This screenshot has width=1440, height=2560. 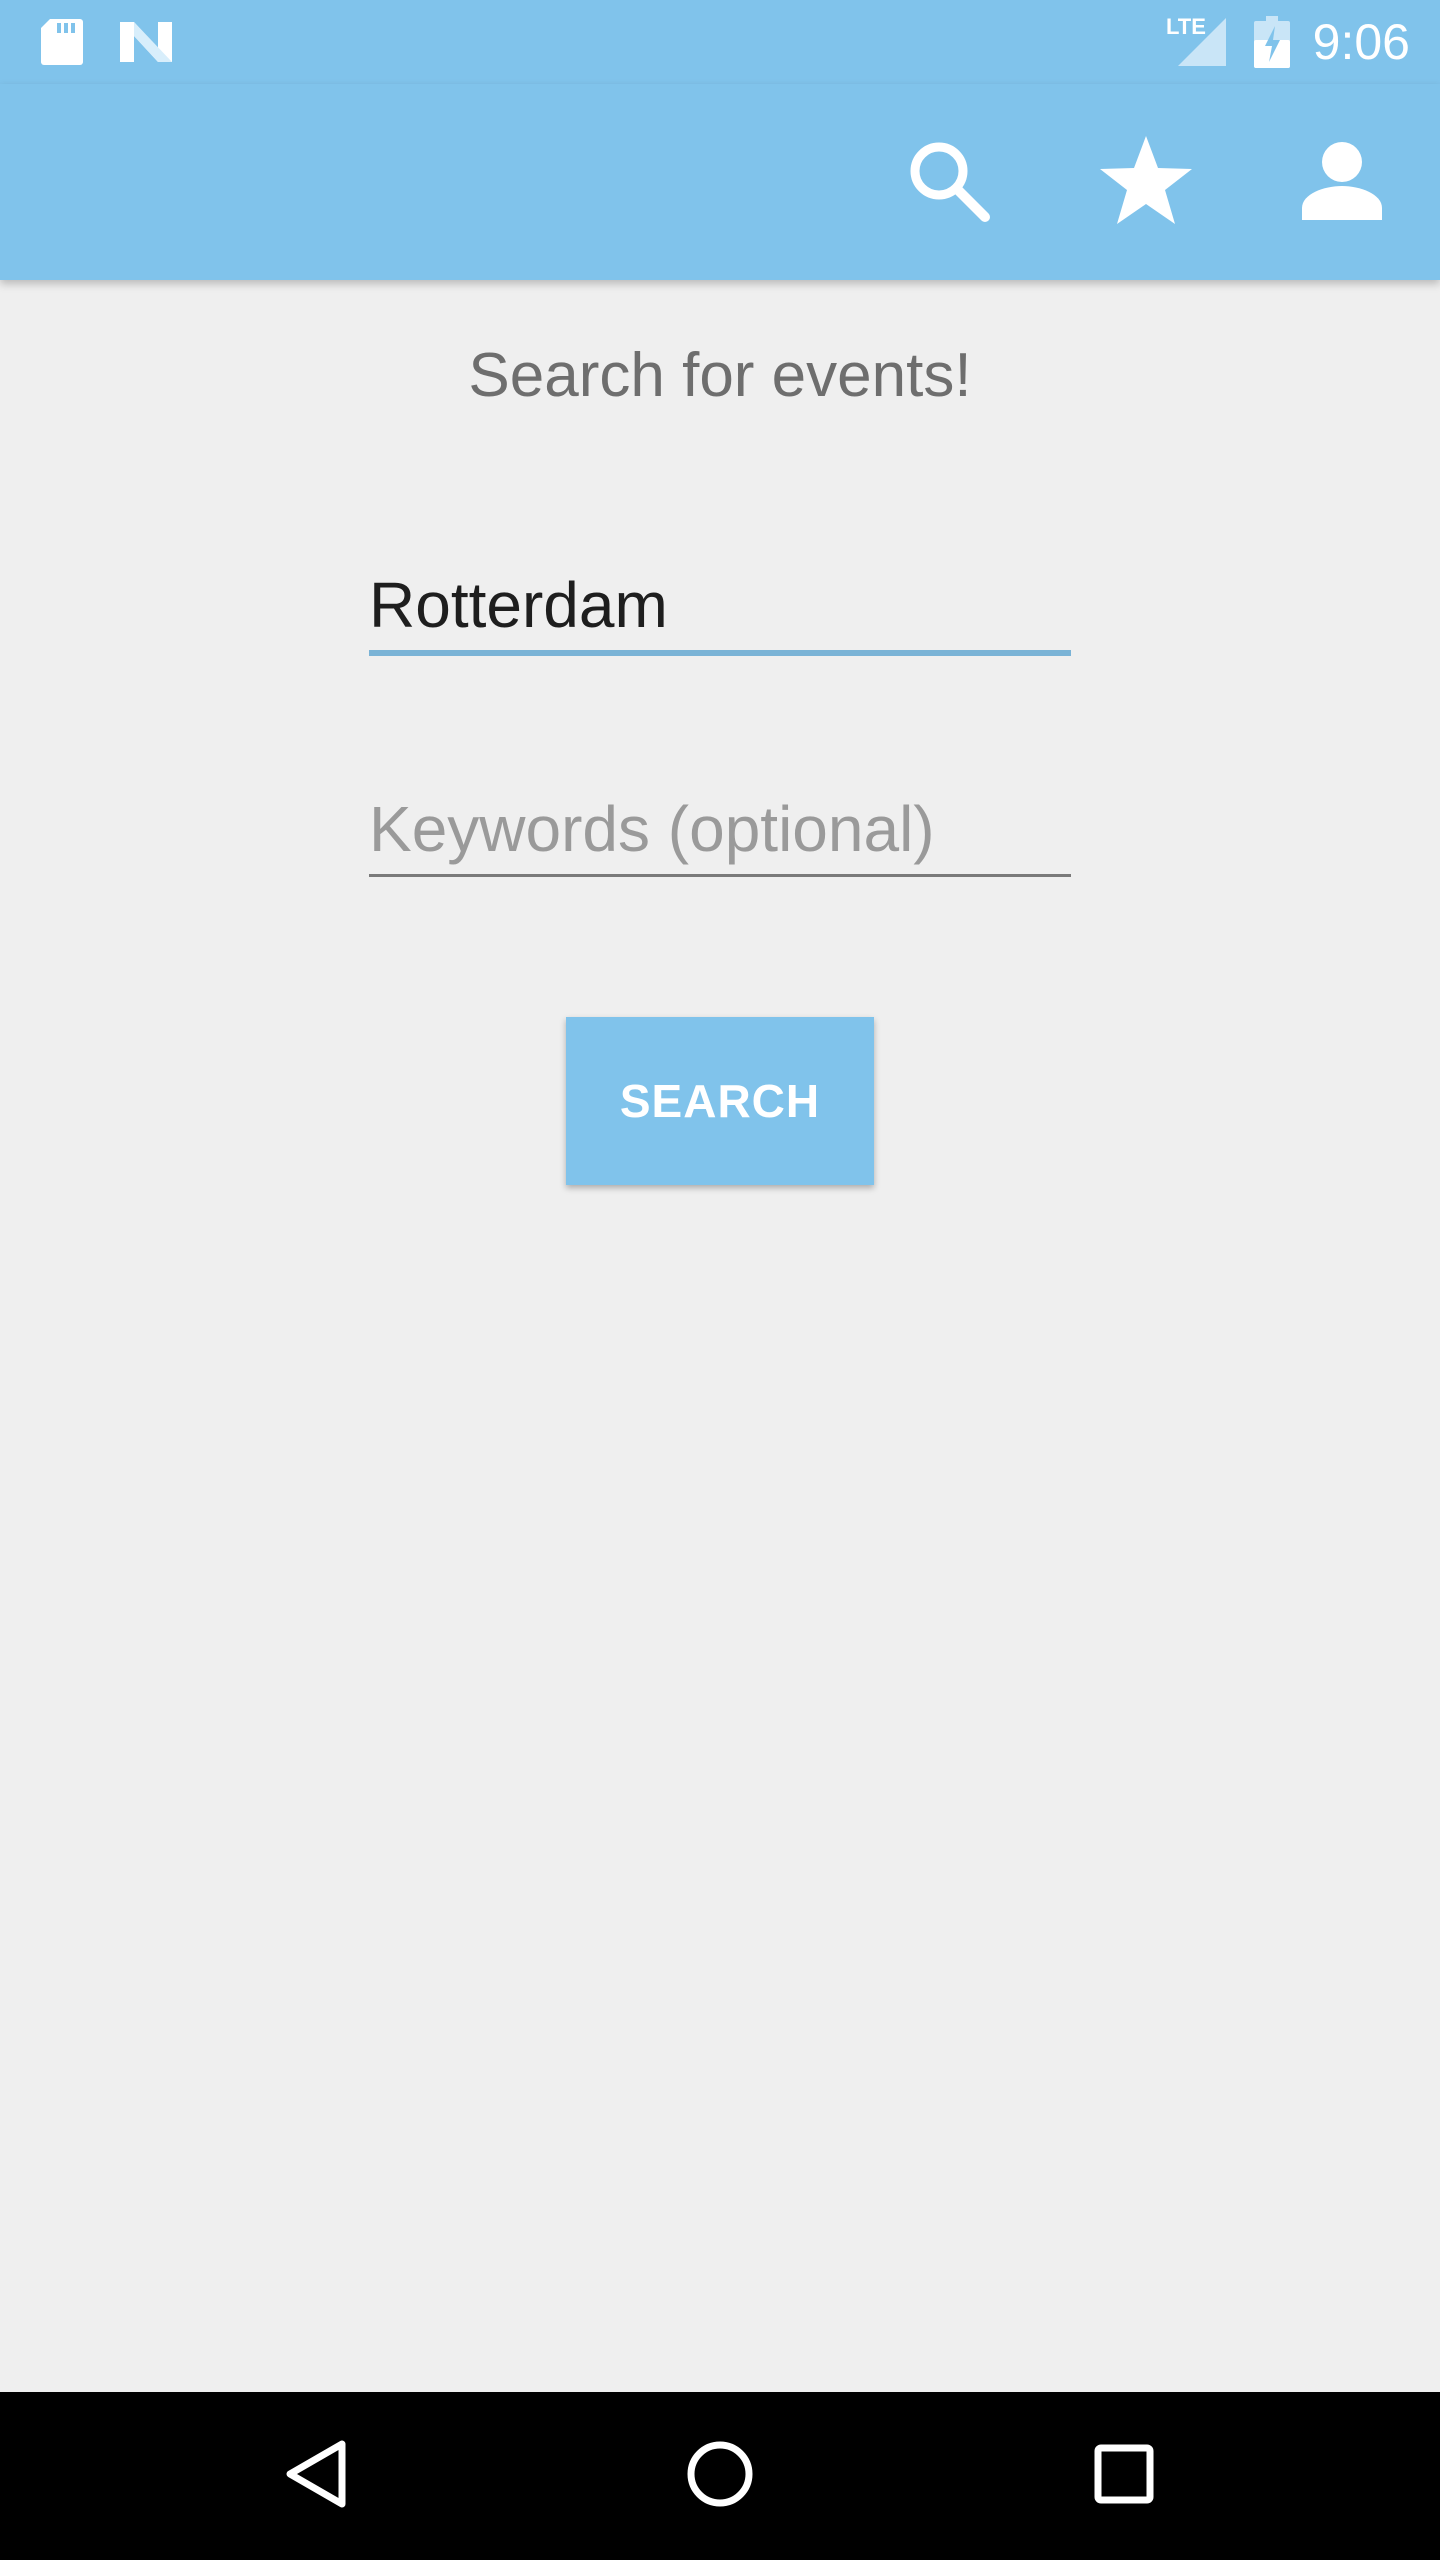 What do you see at coordinates (720, 653) in the screenshot?
I see `city-input-underline` at bounding box center [720, 653].